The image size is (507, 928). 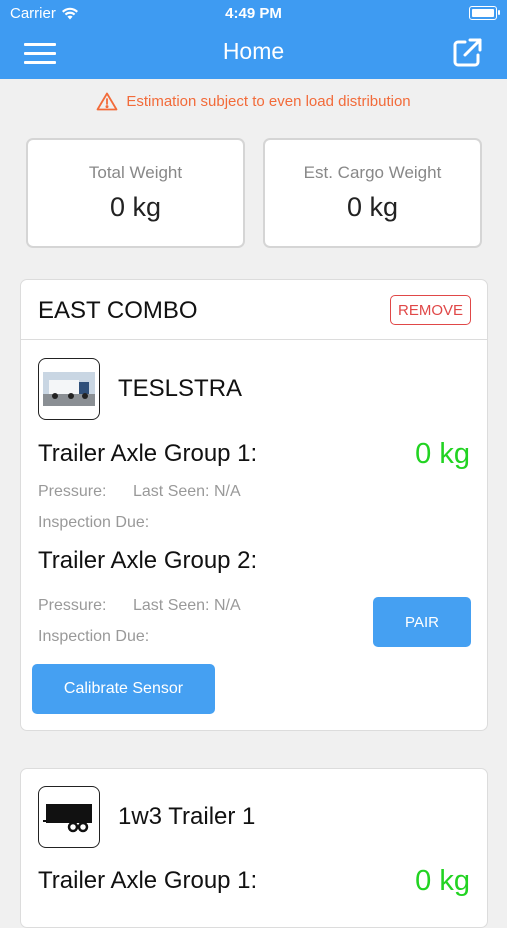 What do you see at coordinates (69, 389) in the screenshot?
I see `truck-photo-icon` at bounding box center [69, 389].